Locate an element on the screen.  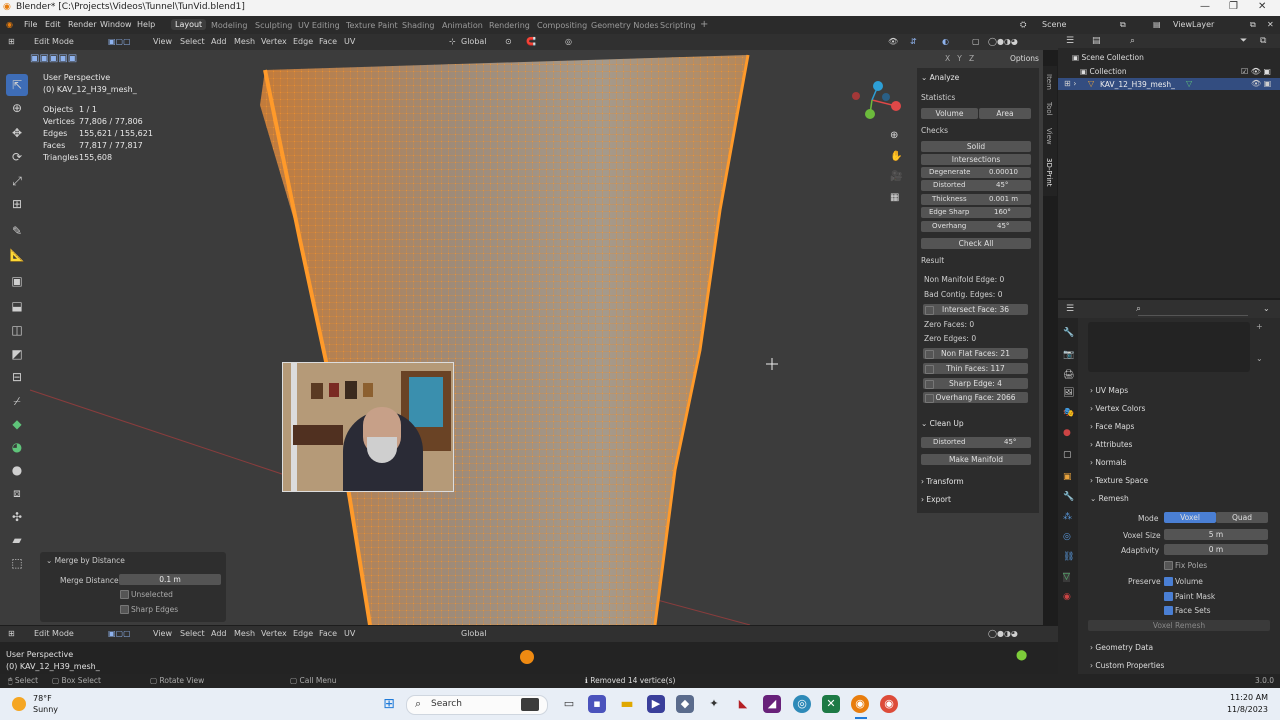
section-geometry-data: › Geometry Data is located at coordinates (1121, 647).